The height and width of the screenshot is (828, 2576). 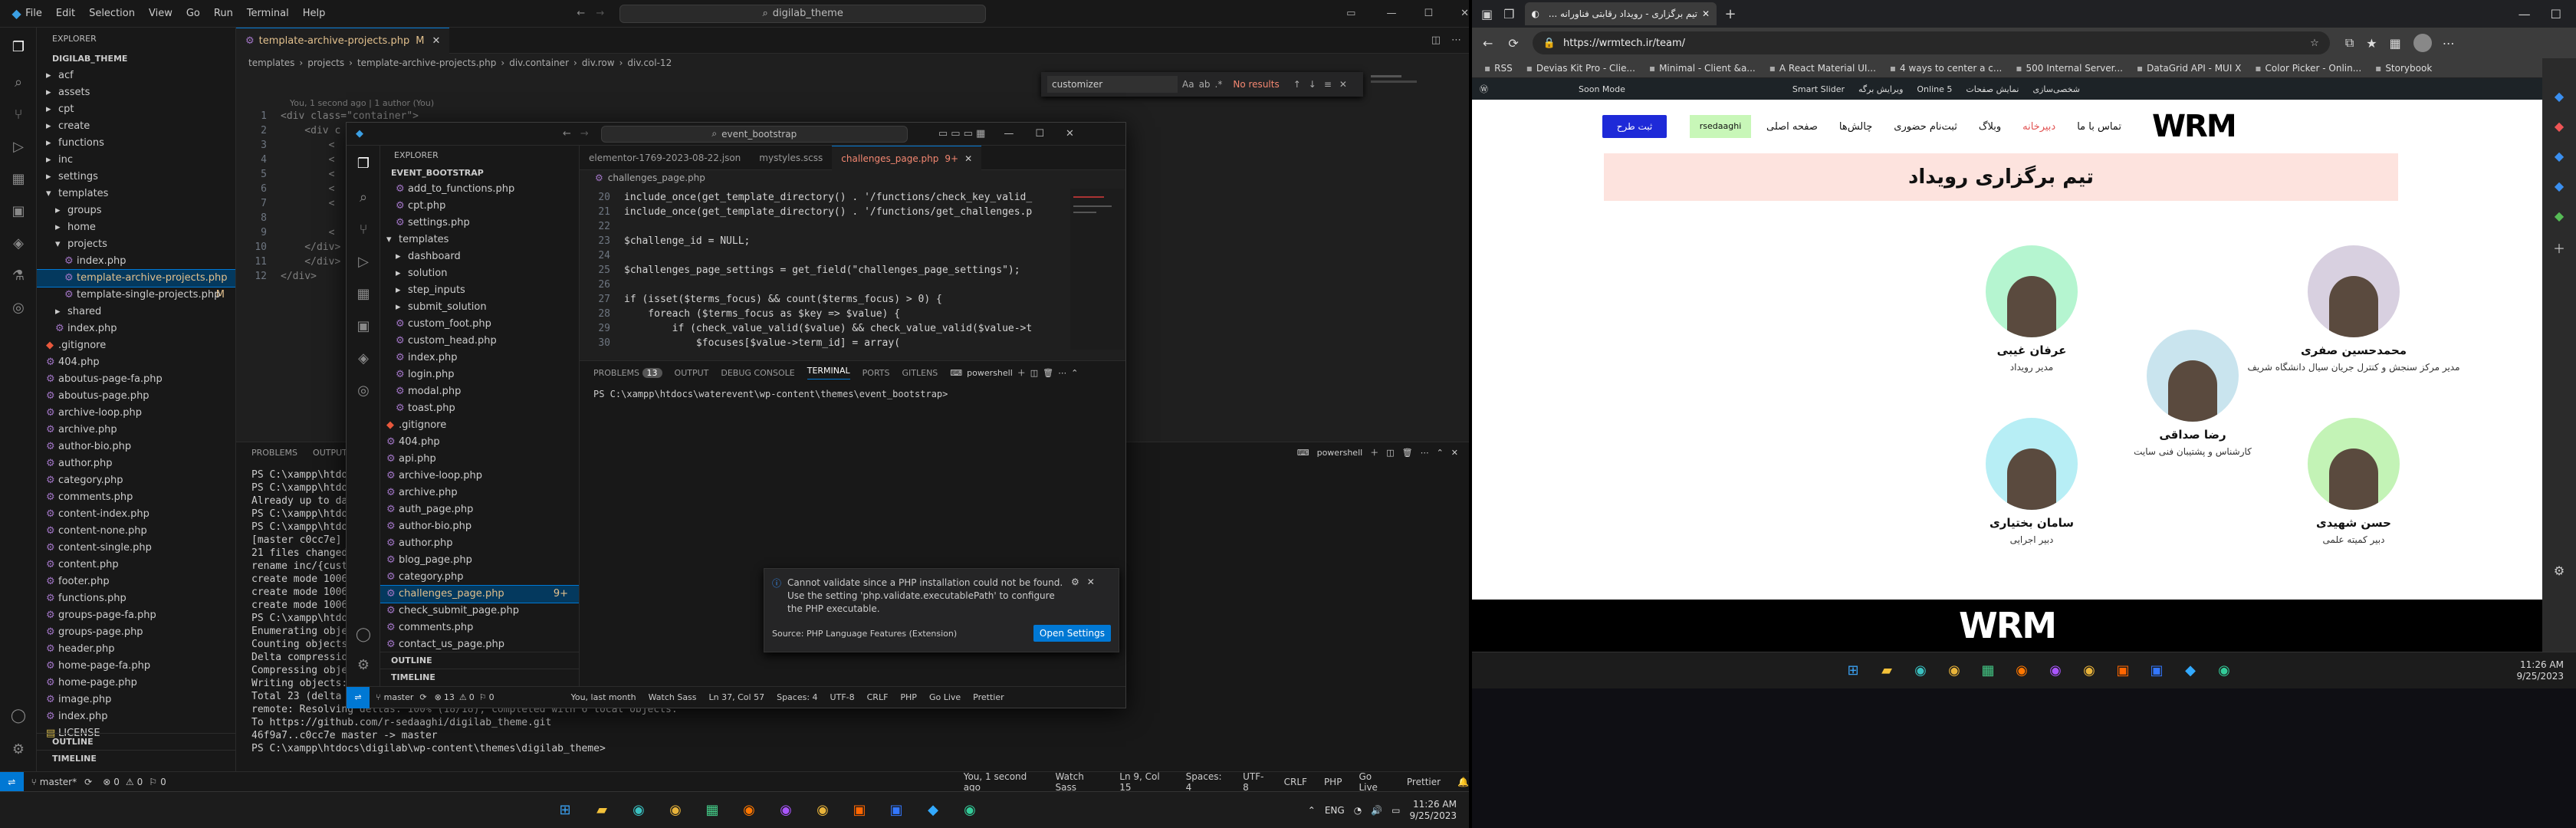 What do you see at coordinates (1188, 85) in the screenshot?
I see `match-case-icon: Aa` at bounding box center [1188, 85].